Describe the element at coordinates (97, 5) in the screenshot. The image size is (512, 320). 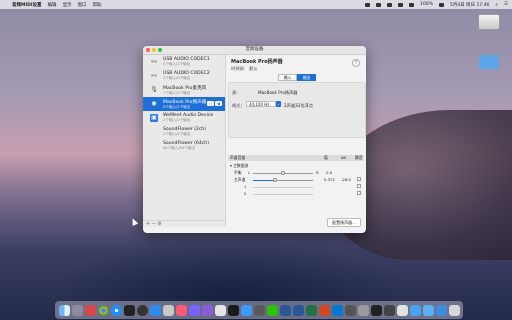
I see `menu-item-help: 帮助` at that location.